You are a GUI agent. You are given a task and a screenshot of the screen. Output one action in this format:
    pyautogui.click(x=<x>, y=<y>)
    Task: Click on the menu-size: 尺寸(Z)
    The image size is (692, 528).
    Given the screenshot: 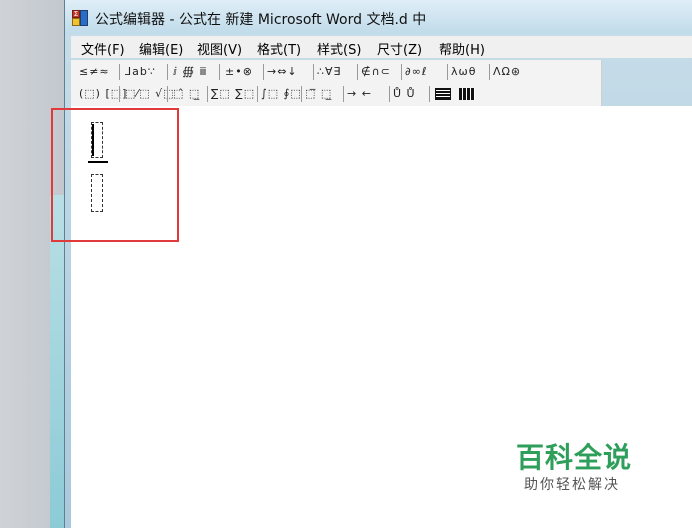 What is the action you would take?
    pyautogui.click(x=399, y=48)
    